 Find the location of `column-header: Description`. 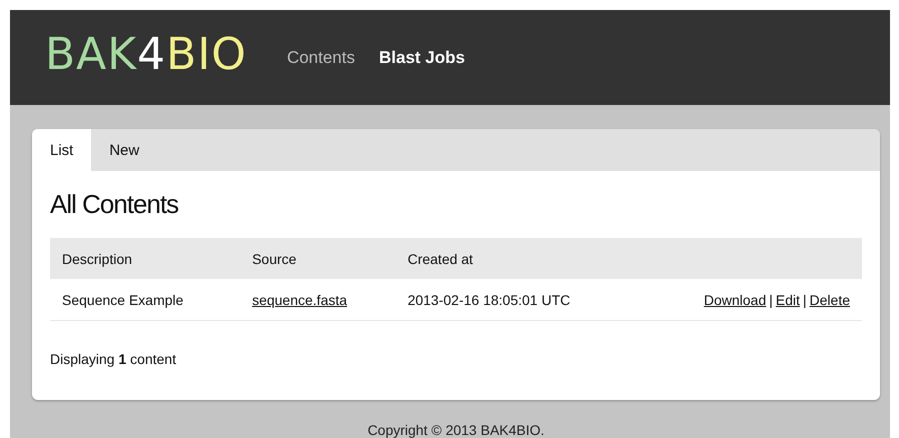

column-header: Description is located at coordinates (145, 258).